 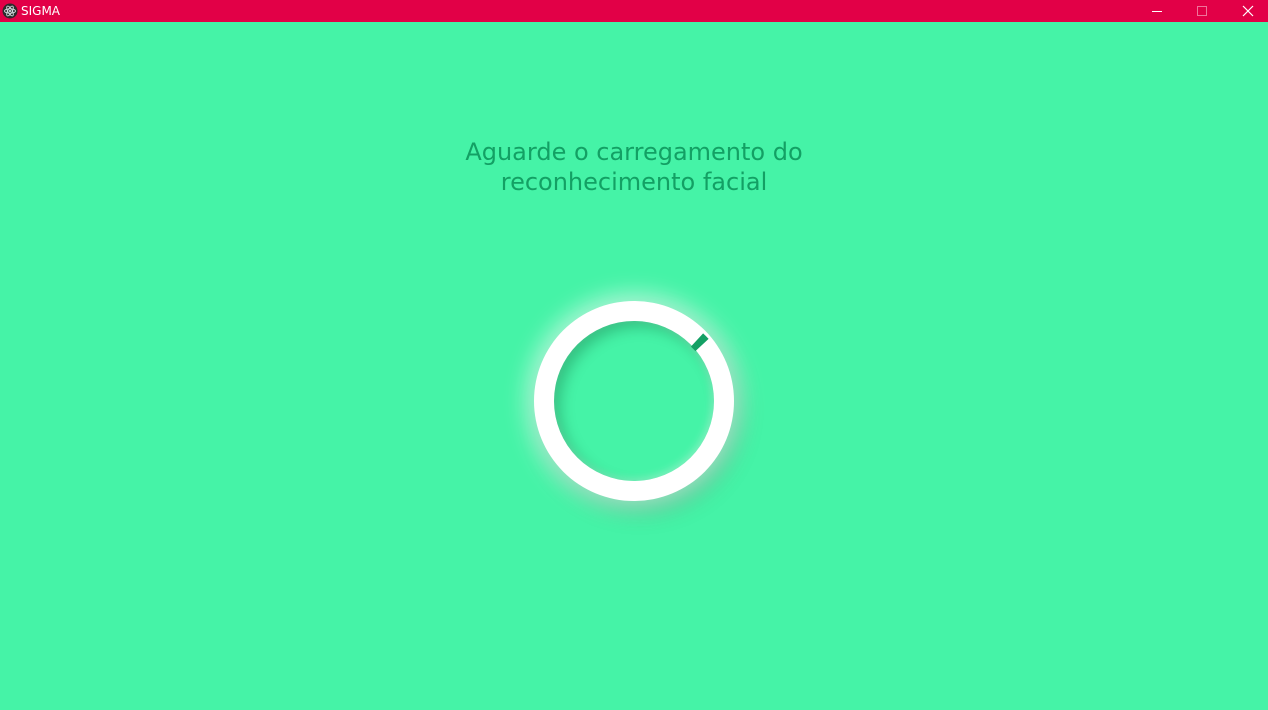 I want to click on spinner-indicator, so click(x=699, y=342).